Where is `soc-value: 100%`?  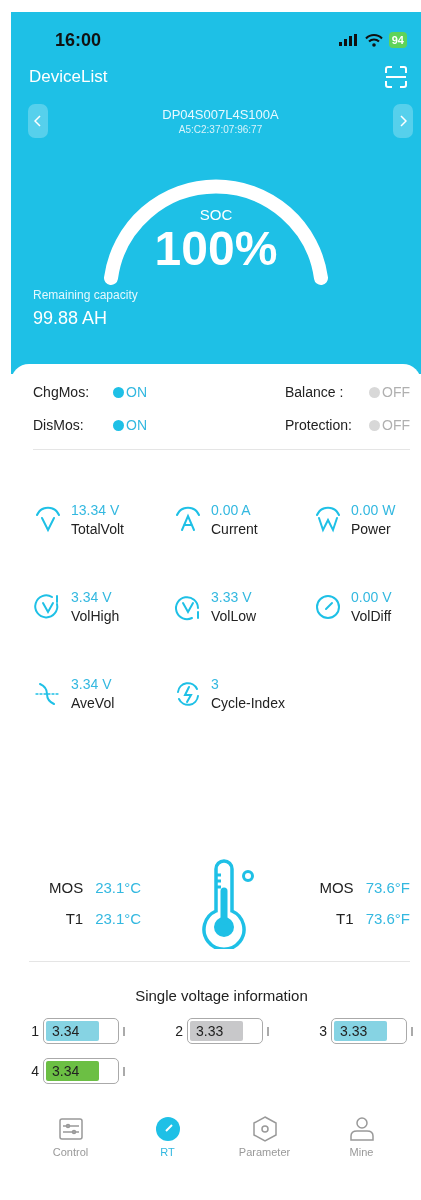
soc-value: 100% is located at coordinates (216, 249).